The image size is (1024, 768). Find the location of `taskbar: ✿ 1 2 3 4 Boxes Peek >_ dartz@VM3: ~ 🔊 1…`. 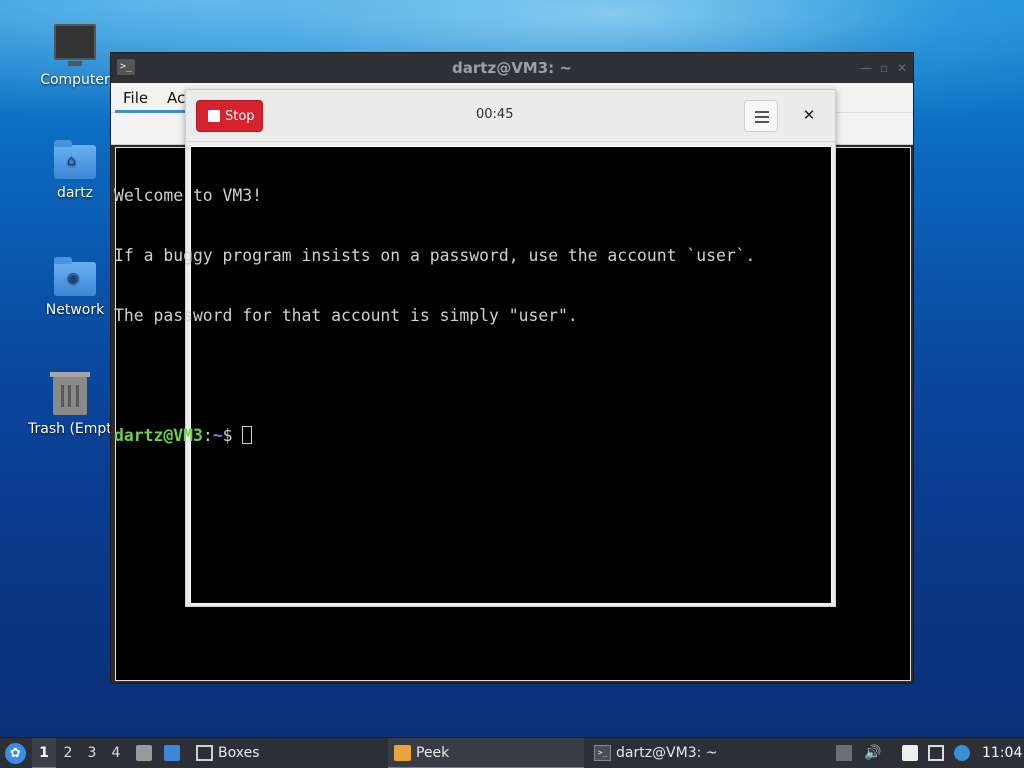

taskbar: ✿ 1 2 3 4 Boxes Peek >_ dartz@VM3: ~ 🔊 1… is located at coordinates (512, 752).